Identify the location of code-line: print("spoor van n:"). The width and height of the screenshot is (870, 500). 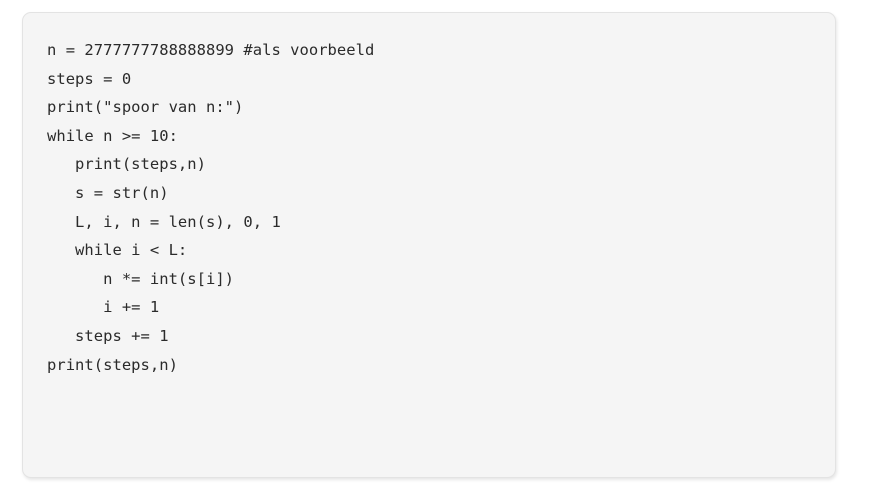
(145, 107).